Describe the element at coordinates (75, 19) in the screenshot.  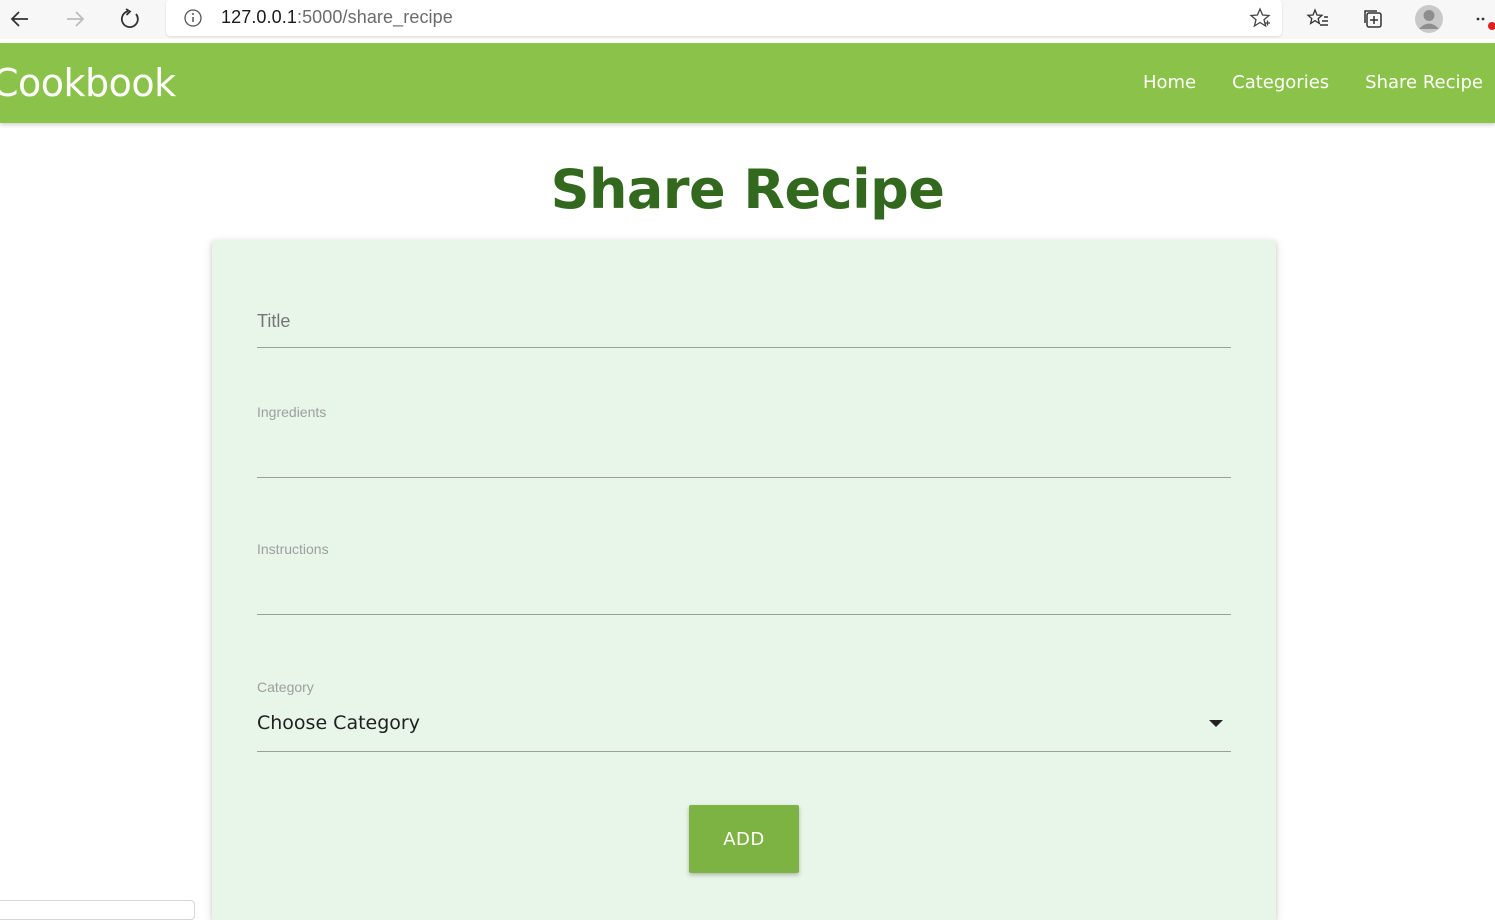
I see `forward-icon` at that location.